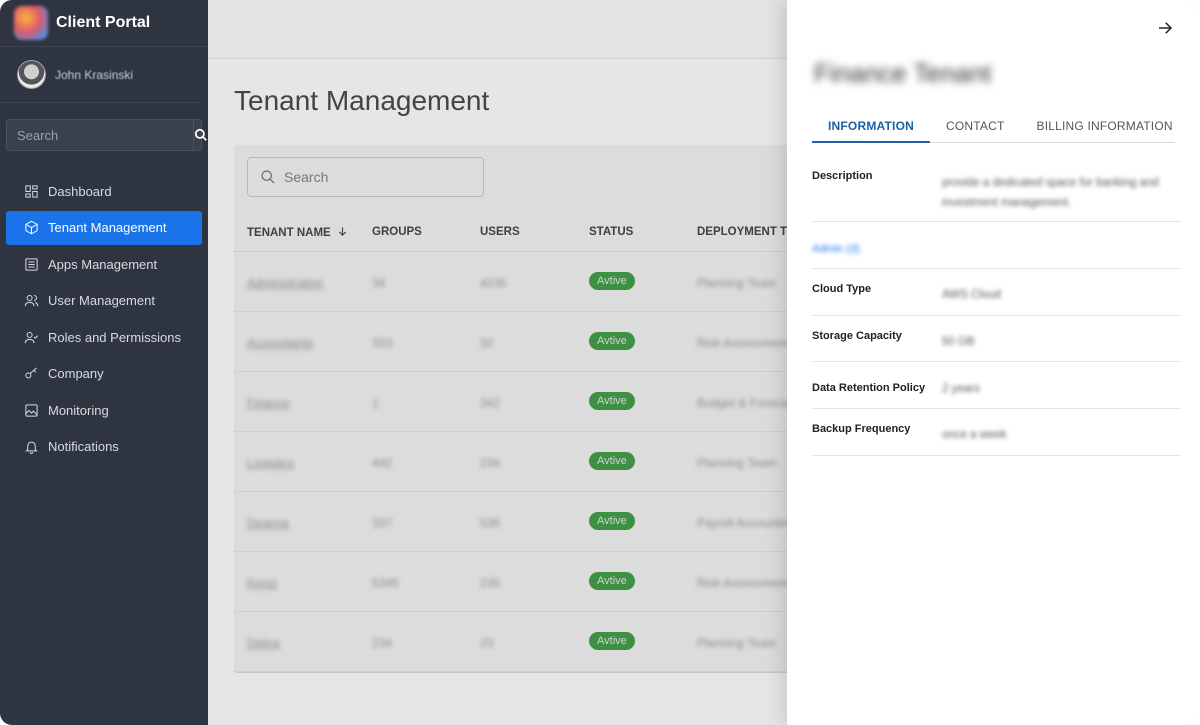  What do you see at coordinates (268, 403) in the screenshot?
I see `cell-tenant-name: Finance` at bounding box center [268, 403].